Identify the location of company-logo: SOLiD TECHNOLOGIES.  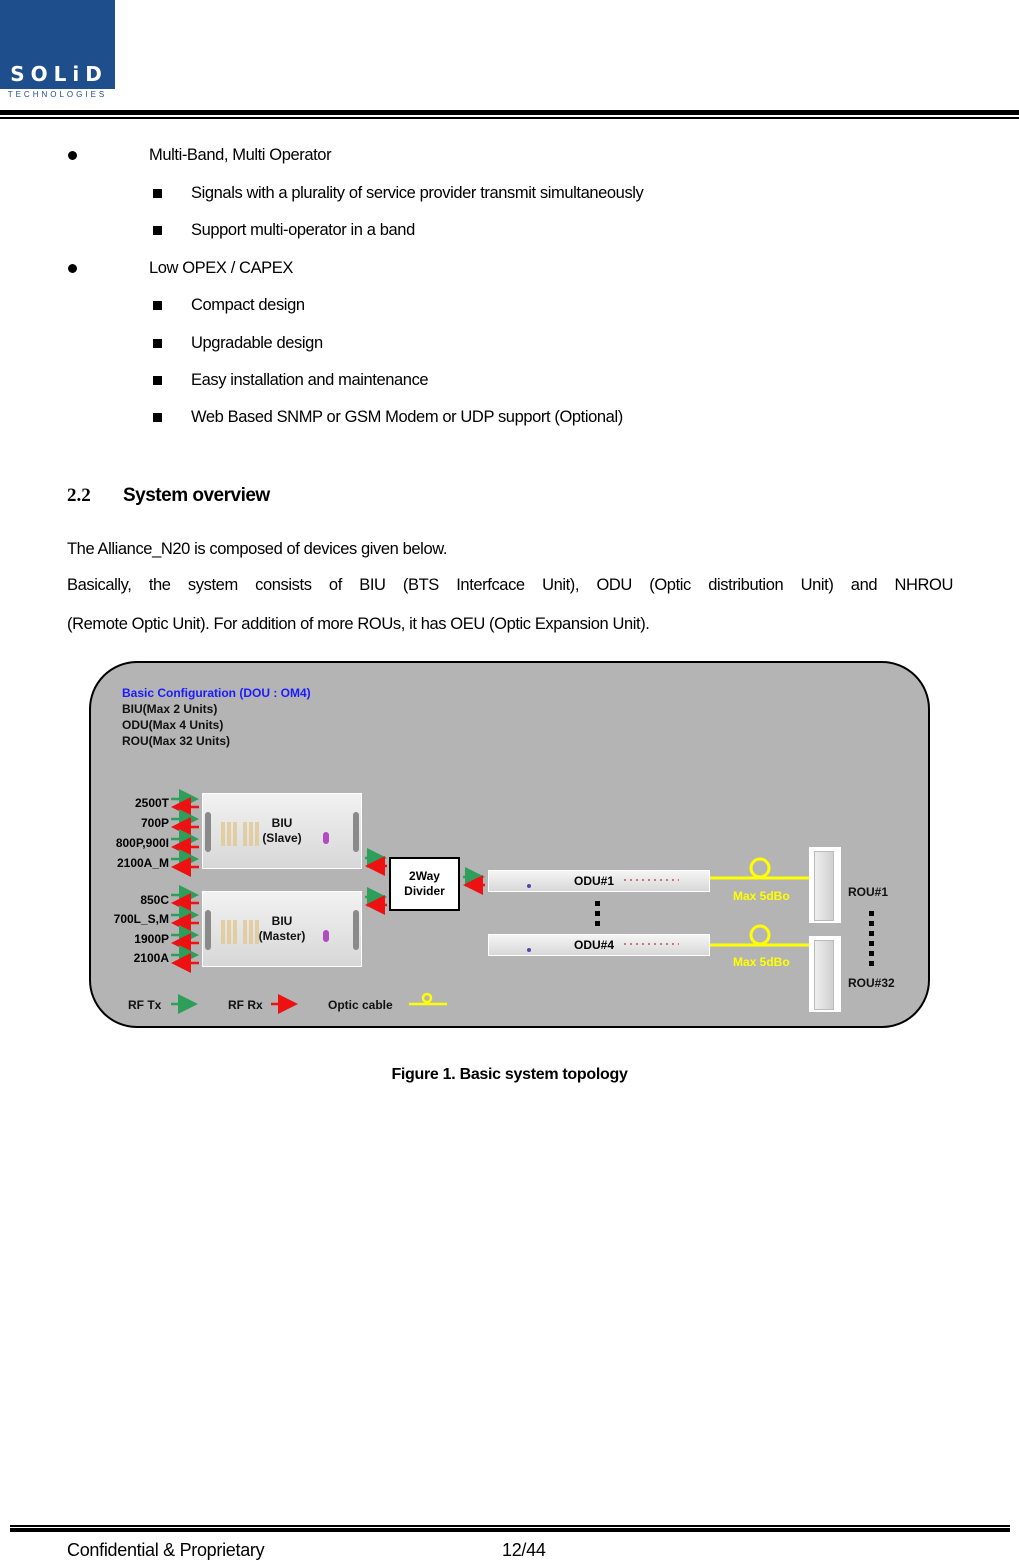
(57, 50).